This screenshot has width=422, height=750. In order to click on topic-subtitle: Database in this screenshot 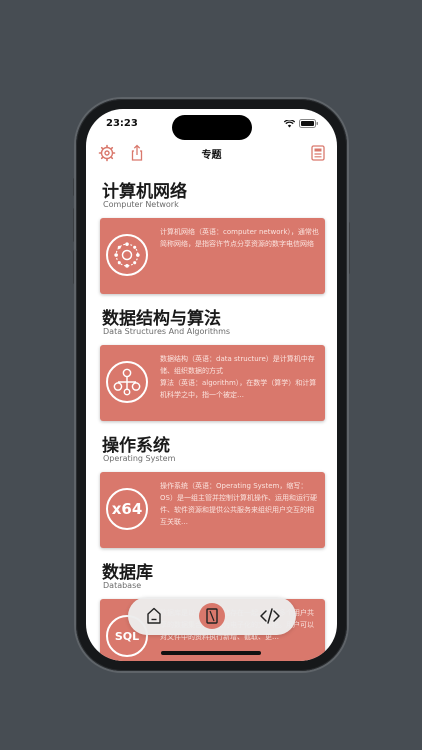, I will do `click(122, 585)`.